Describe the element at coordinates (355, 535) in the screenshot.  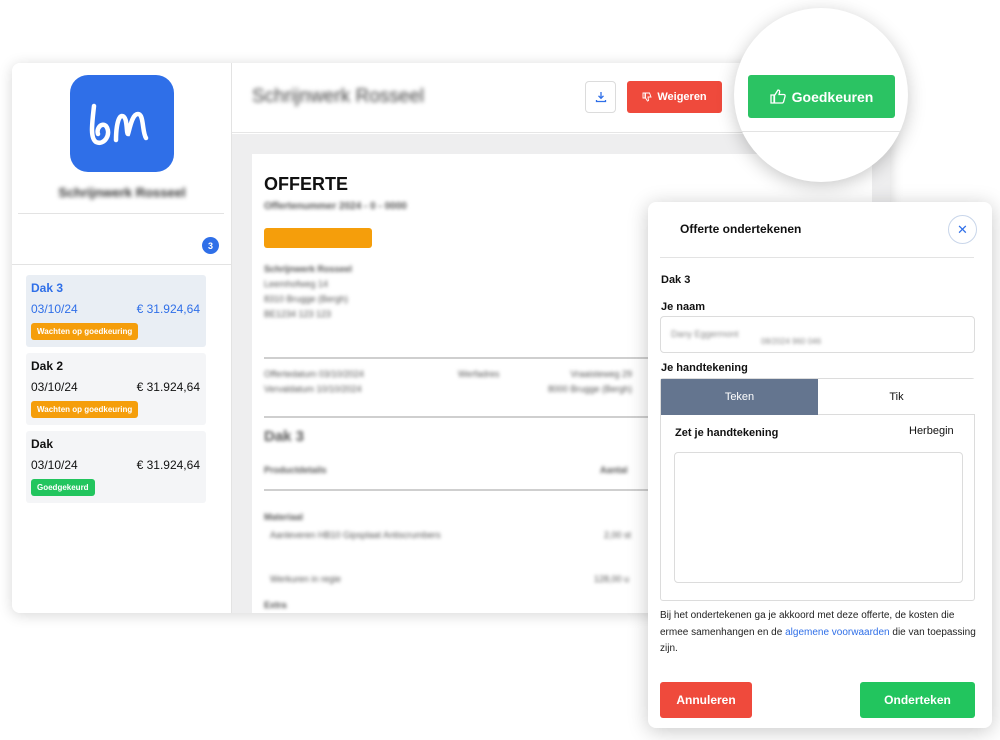
I see `item-name: Aanleveren HB10 Gipsplaat Antiscrumbers` at that location.